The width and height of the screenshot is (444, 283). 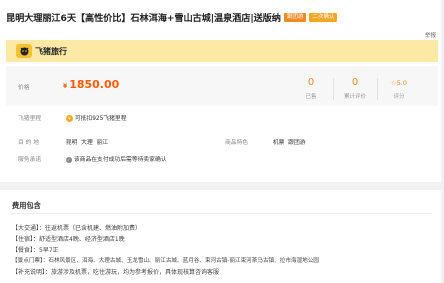 What do you see at coordinates (323, 17) in the screenshot?
I see `confirm-badge: 二次确认` at bounding box center [323, 17].